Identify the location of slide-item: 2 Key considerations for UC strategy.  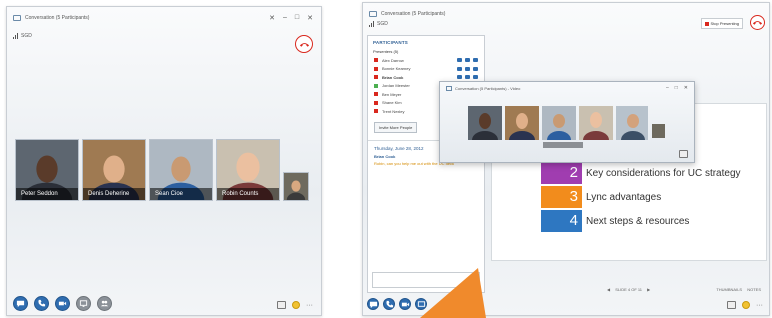
(641, 173).